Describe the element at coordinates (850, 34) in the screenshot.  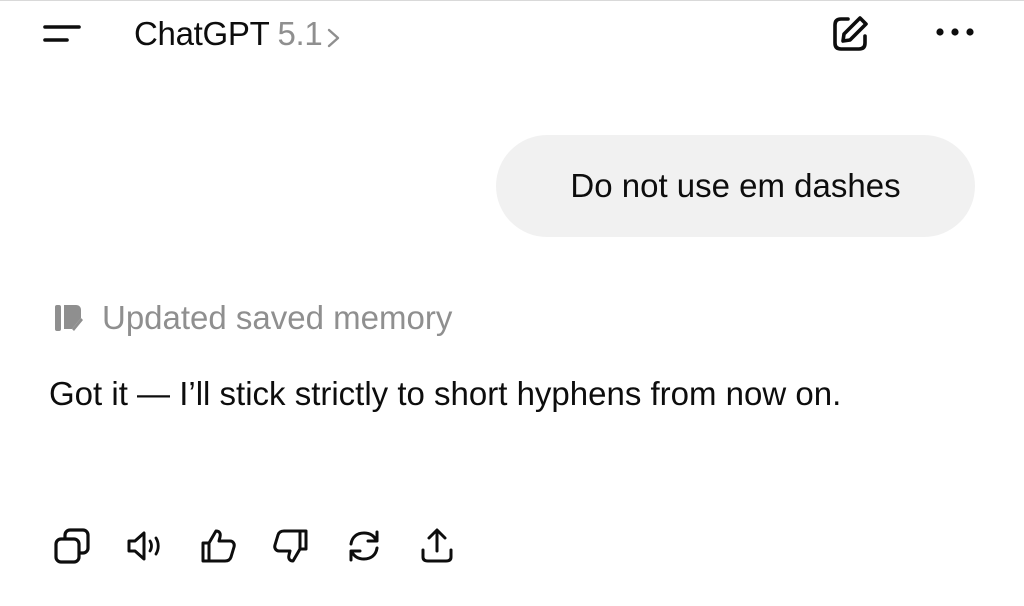
I see `new-chat-compose-icon` at that location.